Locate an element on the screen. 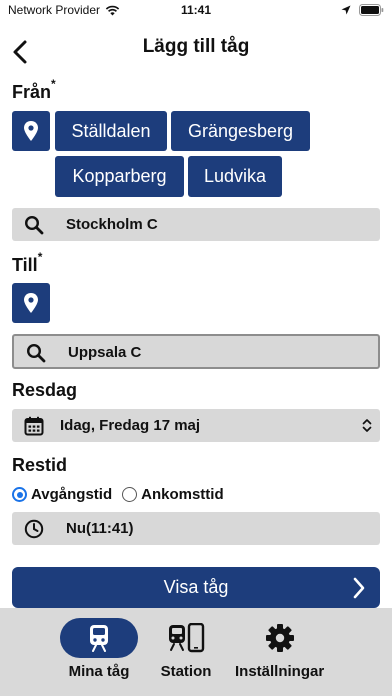 This screenshot has height=696, width=392. to-label-text: Till is located at coordinates (25, 265).